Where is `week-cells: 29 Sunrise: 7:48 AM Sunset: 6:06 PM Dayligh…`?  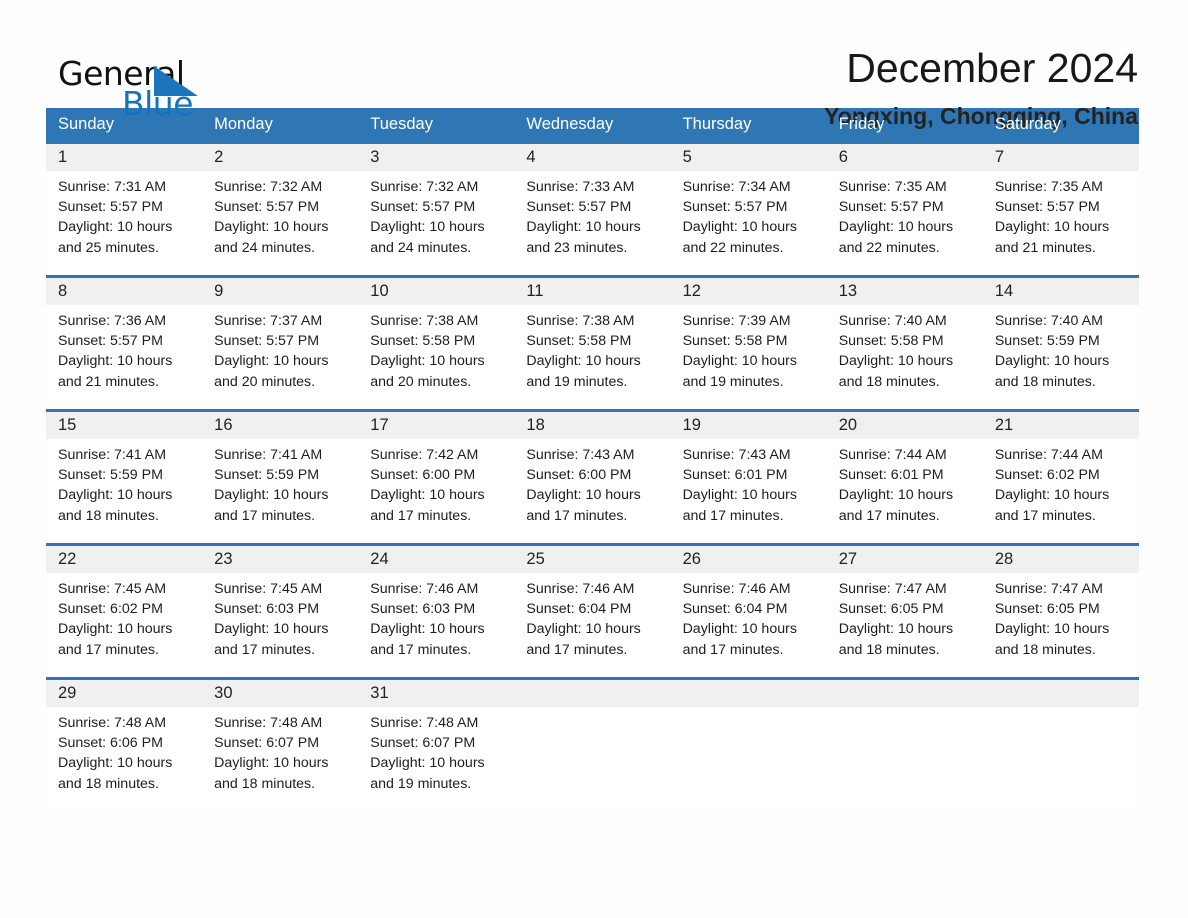
week-cells: 29 Sunrise: 7:48 AM Sunset: 6:06 PM Dayligh… is located at coordinates (592, 745).